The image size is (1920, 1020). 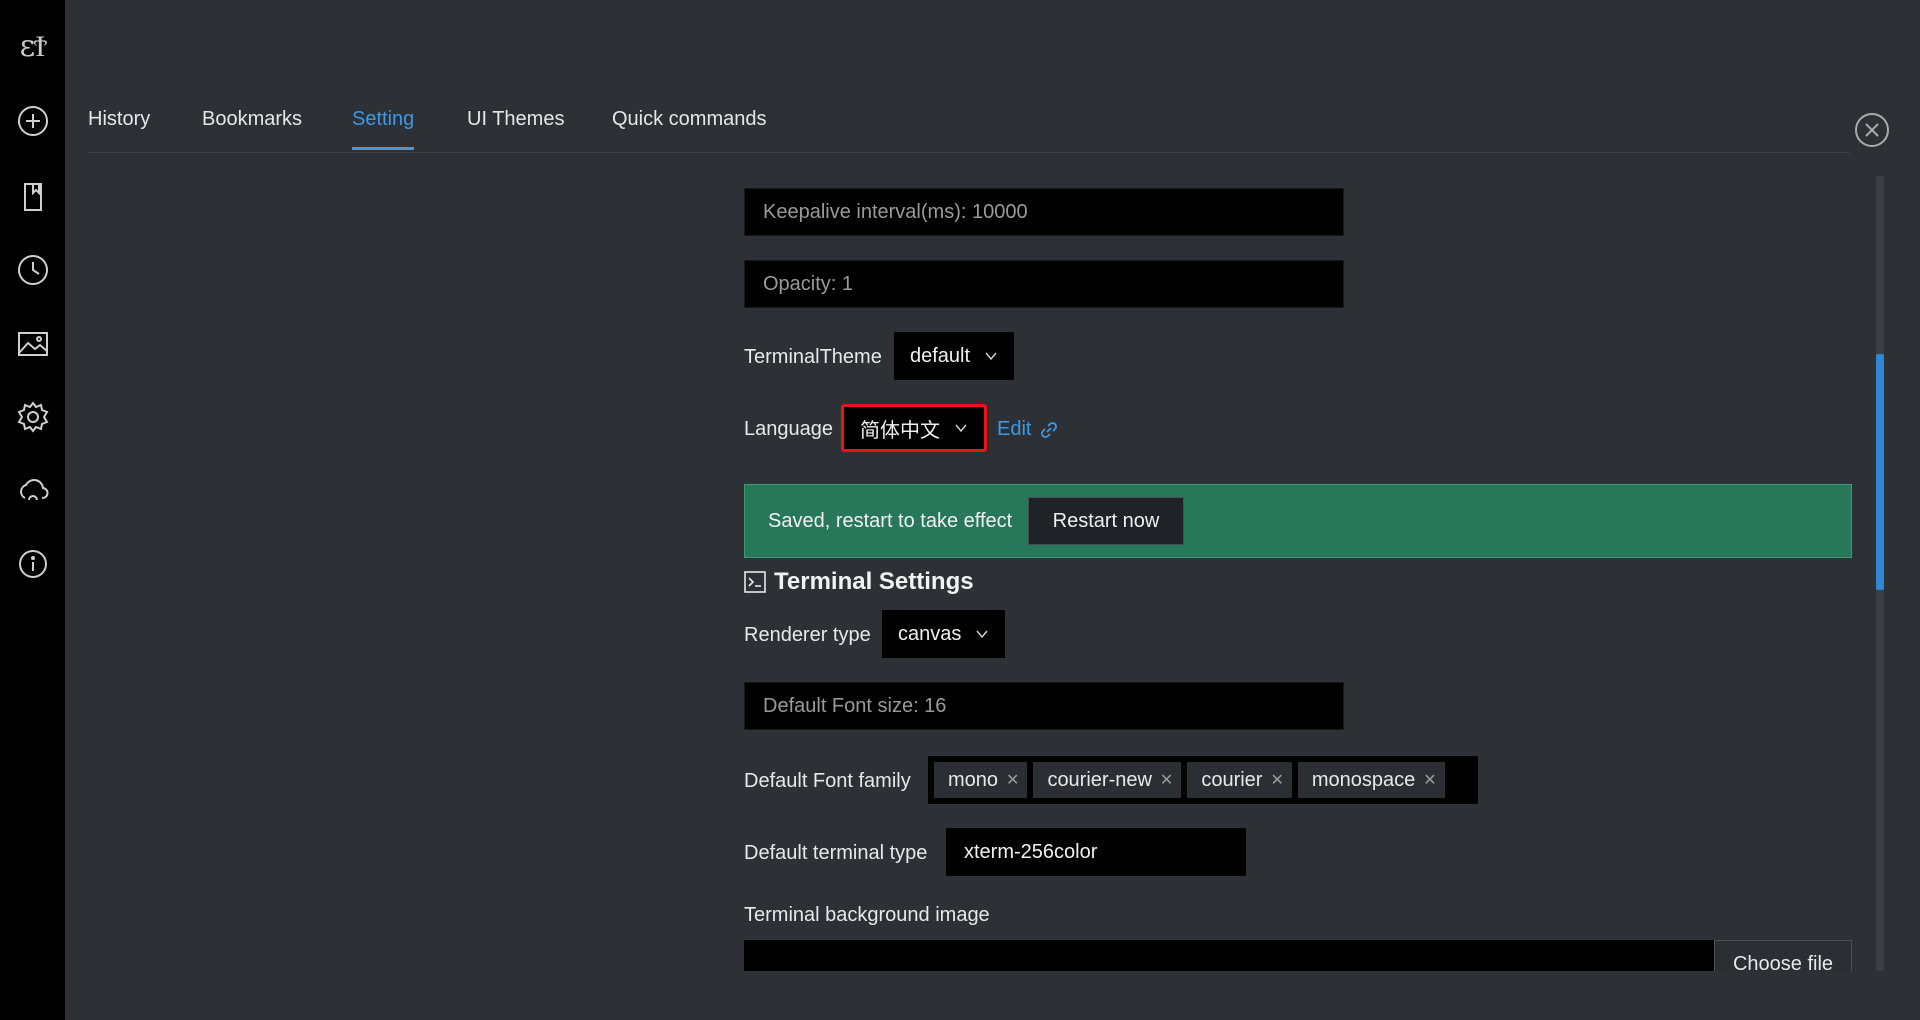 What do you see at coordinates (1107, 780) in the screenshot?
I see `font-tag: courier-new ✕` at bounding box center [1107, 780].